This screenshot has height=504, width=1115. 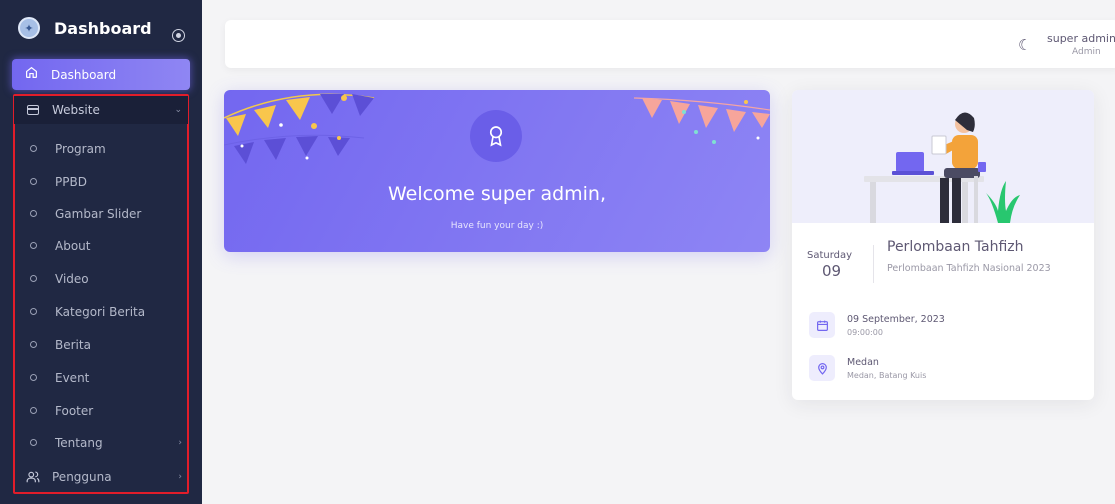 I want to click on map-pin-icon, so click(x=822, y=368).